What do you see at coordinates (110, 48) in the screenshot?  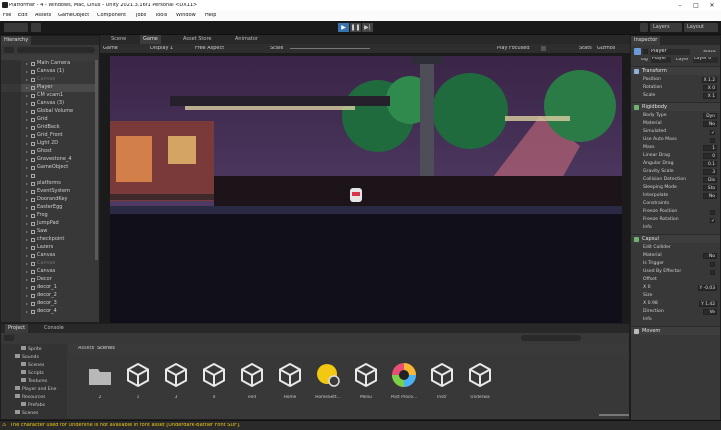 I see `game-mode-dropdown: Game` at bounding box center [110, 48].